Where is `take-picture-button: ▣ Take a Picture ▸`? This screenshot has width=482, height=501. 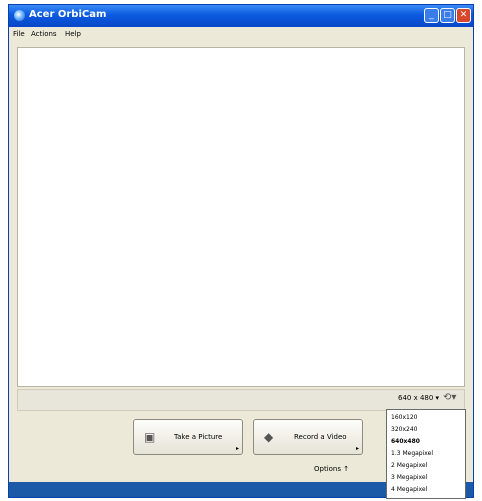 take-picture-button: ▣ Take a Picture ▸ is located at coordinates (188, 437).